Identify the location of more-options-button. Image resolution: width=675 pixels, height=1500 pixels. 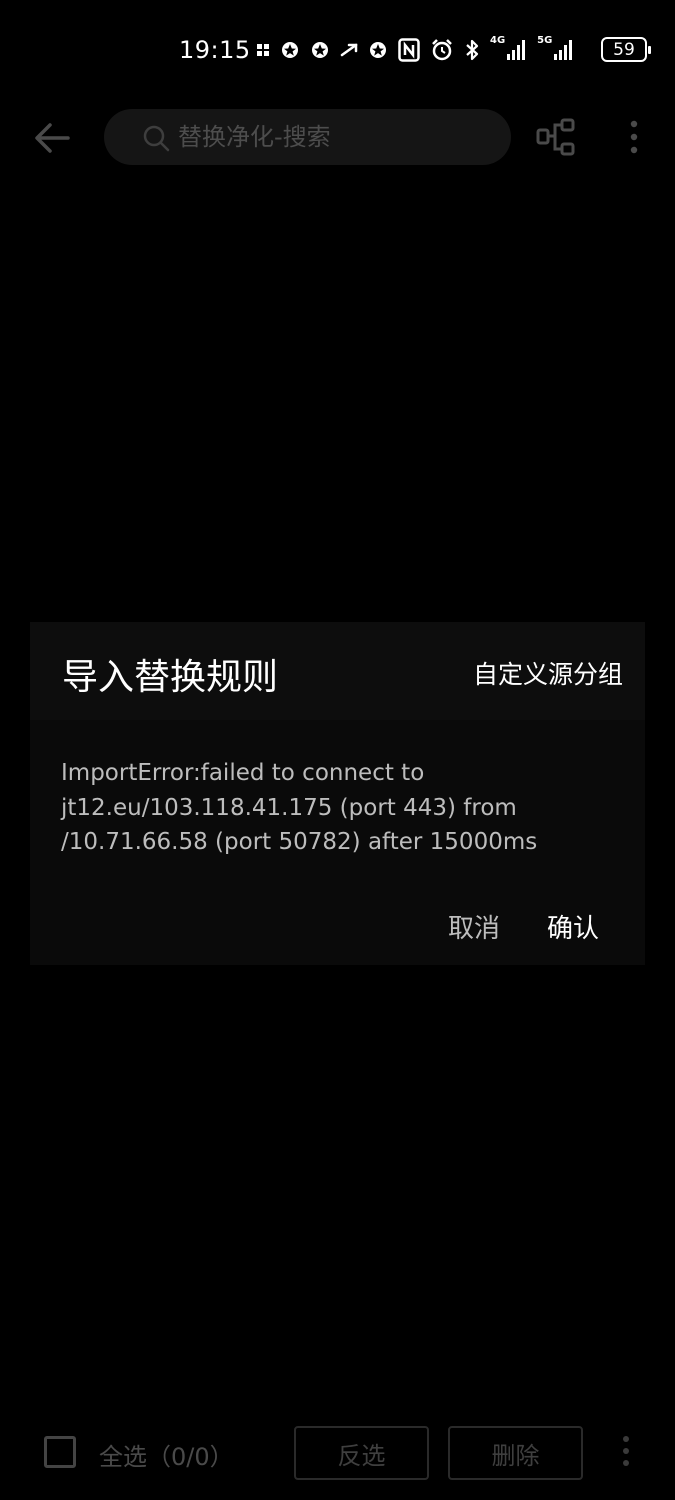
(634, 138).